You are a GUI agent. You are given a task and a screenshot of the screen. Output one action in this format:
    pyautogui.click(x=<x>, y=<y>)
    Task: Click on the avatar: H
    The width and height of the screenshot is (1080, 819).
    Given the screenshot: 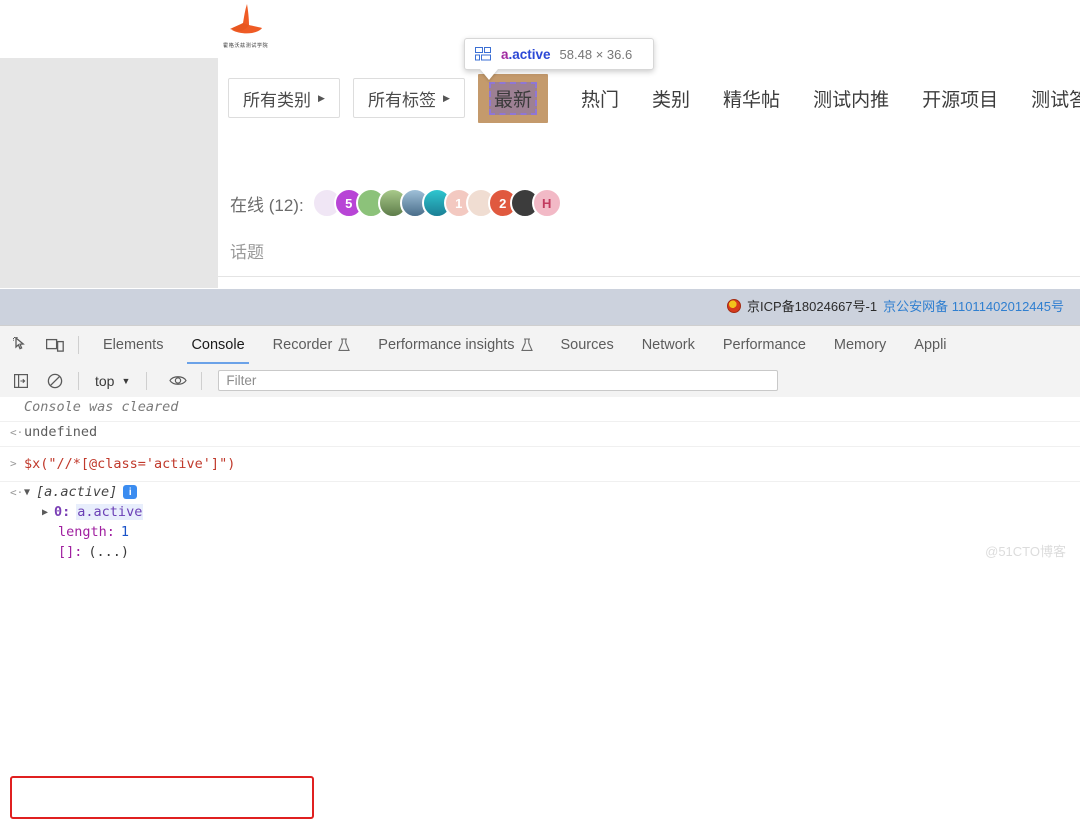 What is the action you would take?
    pyautogui.click(x=546, y=203)
    